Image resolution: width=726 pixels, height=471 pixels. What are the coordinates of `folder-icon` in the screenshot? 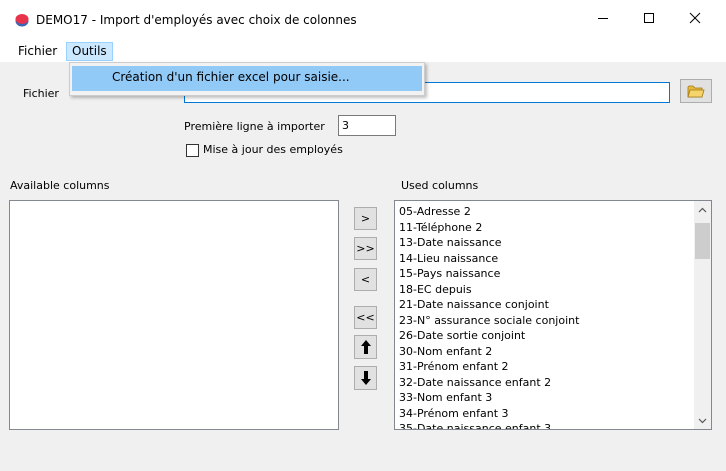 It's located at (696, 91).